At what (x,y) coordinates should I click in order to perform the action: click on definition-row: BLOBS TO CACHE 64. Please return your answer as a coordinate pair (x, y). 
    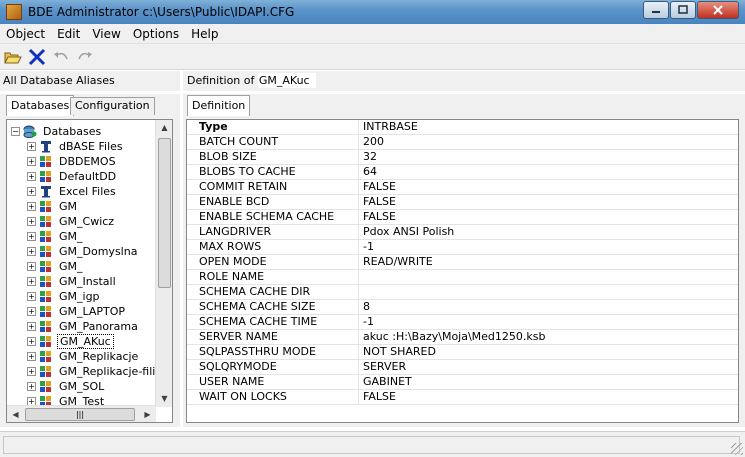
    Looking at the image, I should click on (462, 172).